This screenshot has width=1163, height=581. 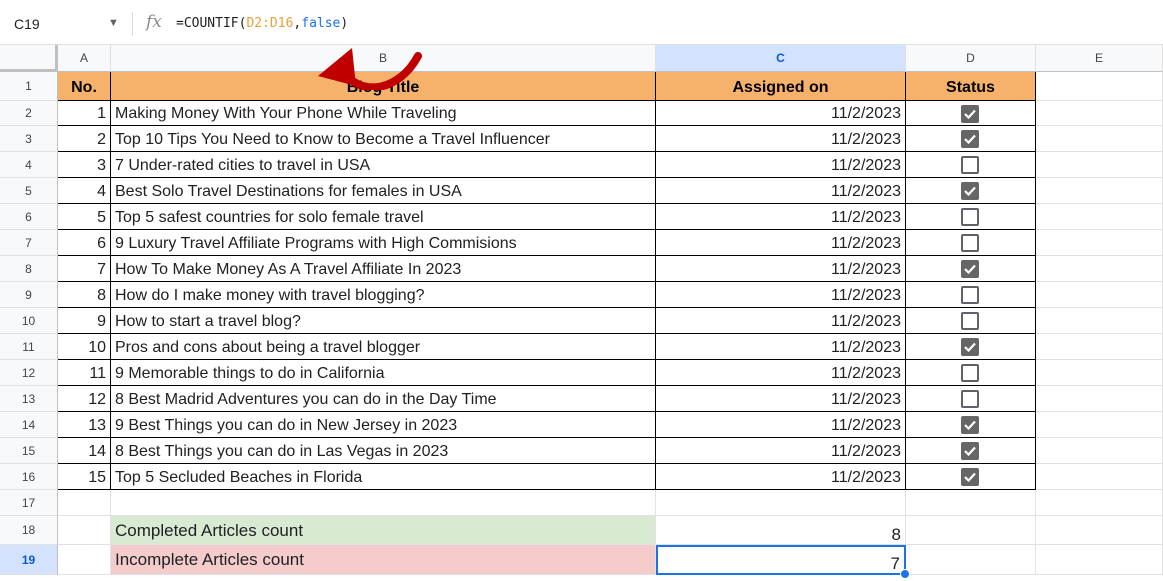 What do you see at coordinates (29, 139) in the screenshot?
I see `row-header: 3` at bounding box center [29, 139].